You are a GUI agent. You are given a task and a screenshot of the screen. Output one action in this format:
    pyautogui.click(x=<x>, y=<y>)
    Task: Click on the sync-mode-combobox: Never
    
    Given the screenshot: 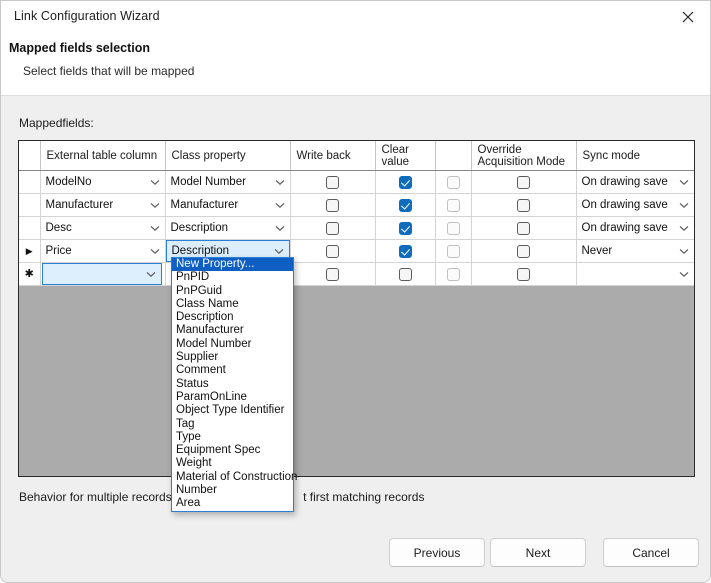 What is the action you would take?
    pyautogui.click(x=635, y=251)
    